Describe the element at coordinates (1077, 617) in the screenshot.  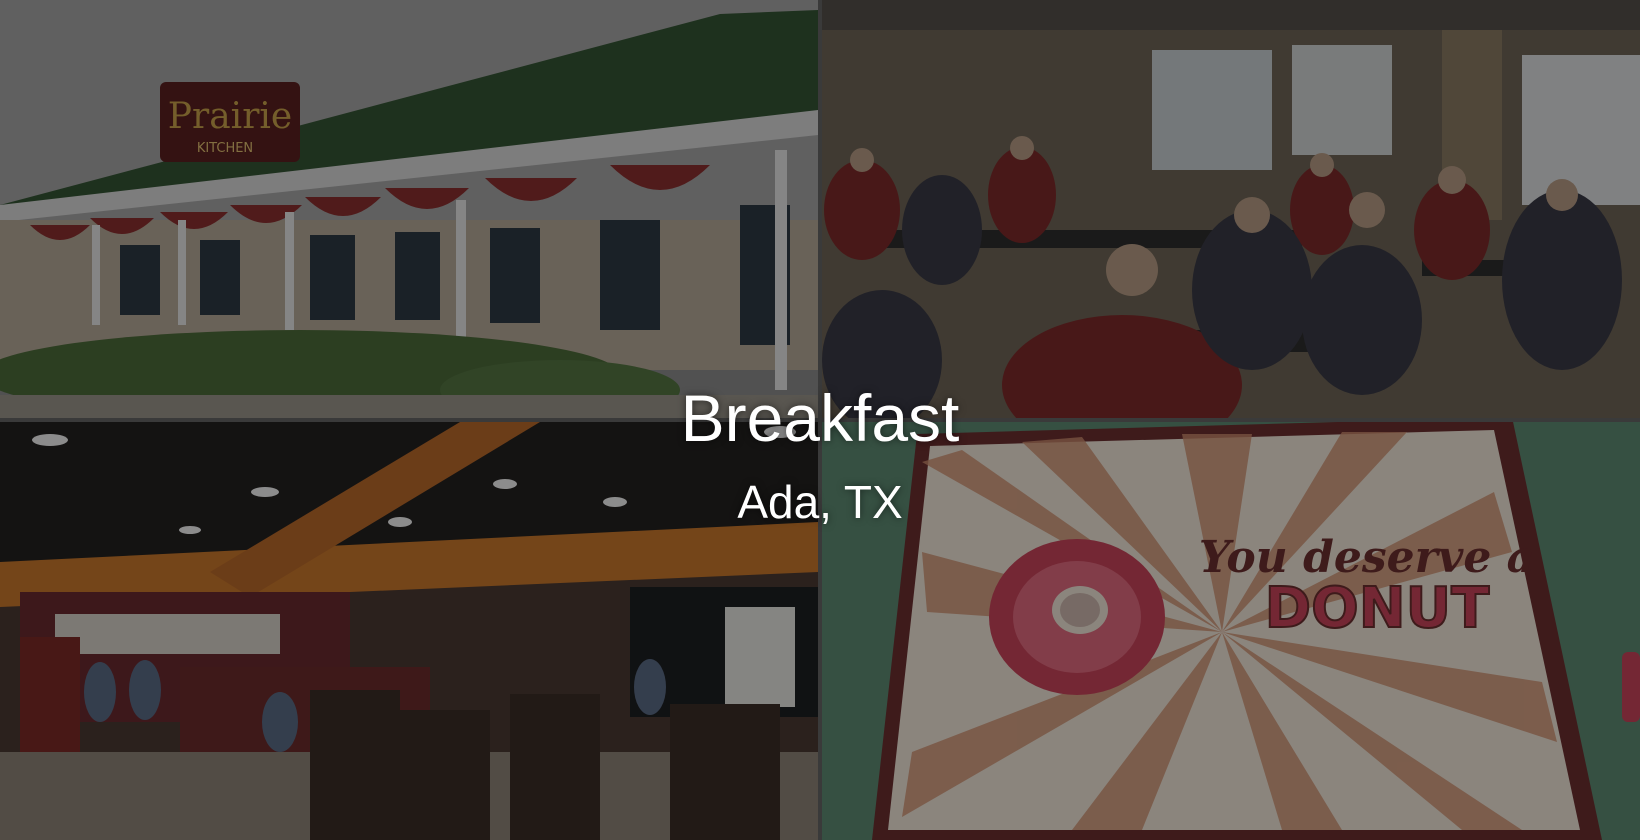
I see `donut-illustration` at that location.